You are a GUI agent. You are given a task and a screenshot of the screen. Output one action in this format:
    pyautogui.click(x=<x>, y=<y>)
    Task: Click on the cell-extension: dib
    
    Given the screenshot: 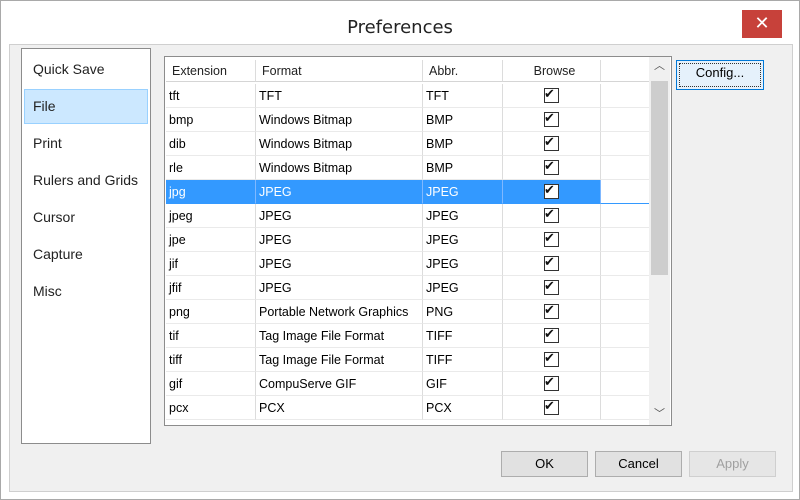 What is the action you would take?
    pyautogui.click(x=211, y=144)
    